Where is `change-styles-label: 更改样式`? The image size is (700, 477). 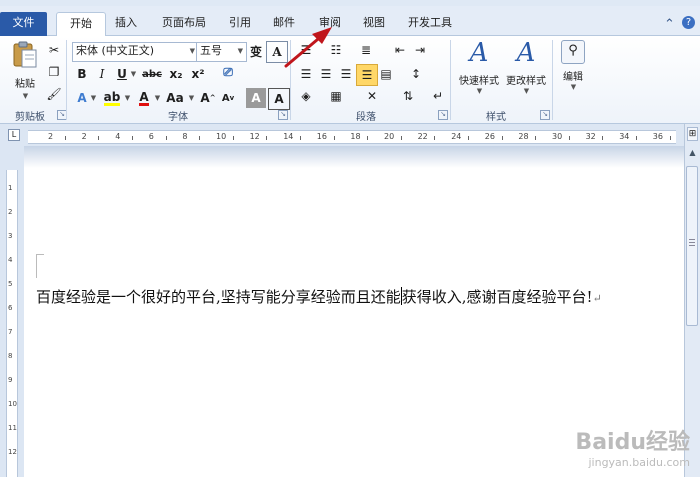 change-styles-label: 更改样式 is located at coordinates (526, 81).